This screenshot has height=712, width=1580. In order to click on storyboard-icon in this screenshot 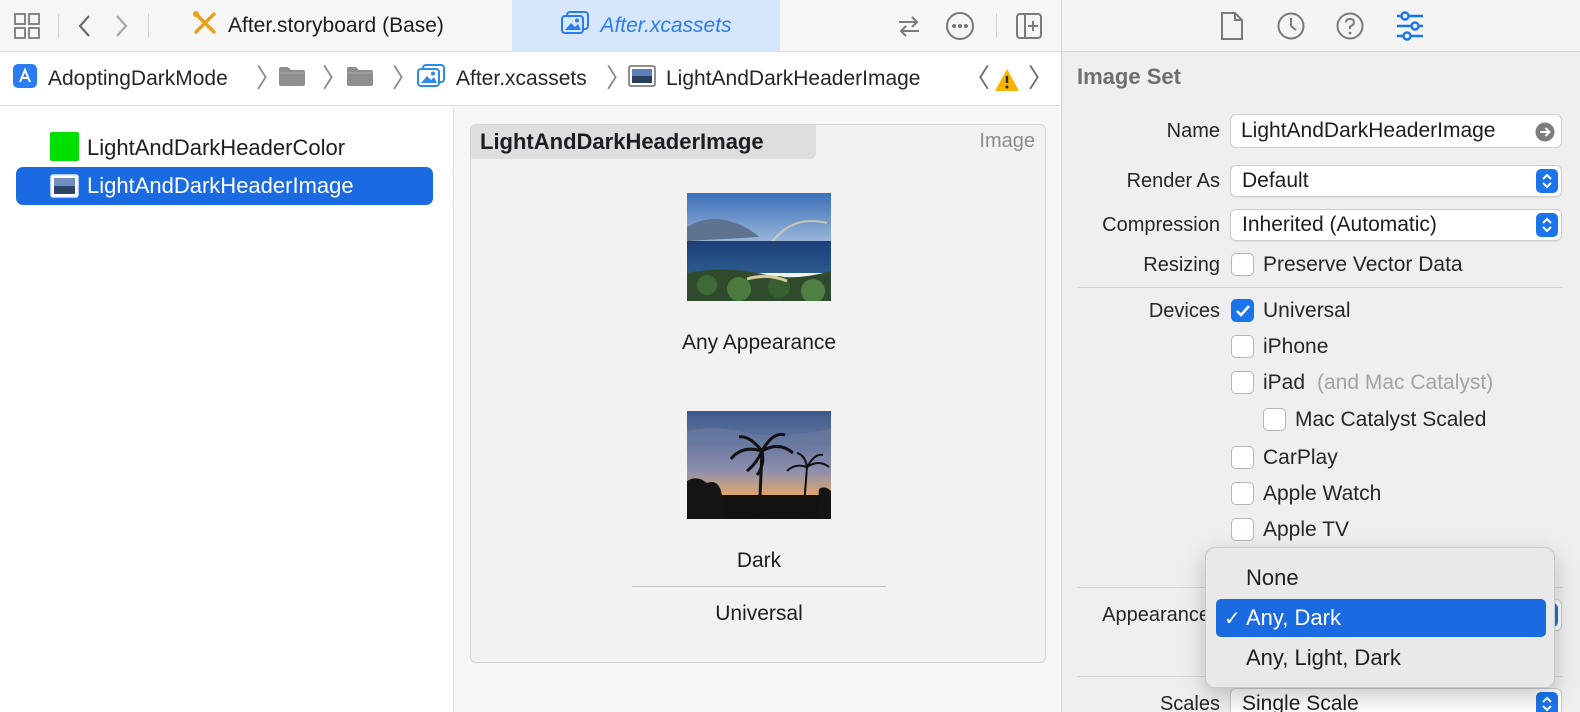, I will do `click(205, 26)`.